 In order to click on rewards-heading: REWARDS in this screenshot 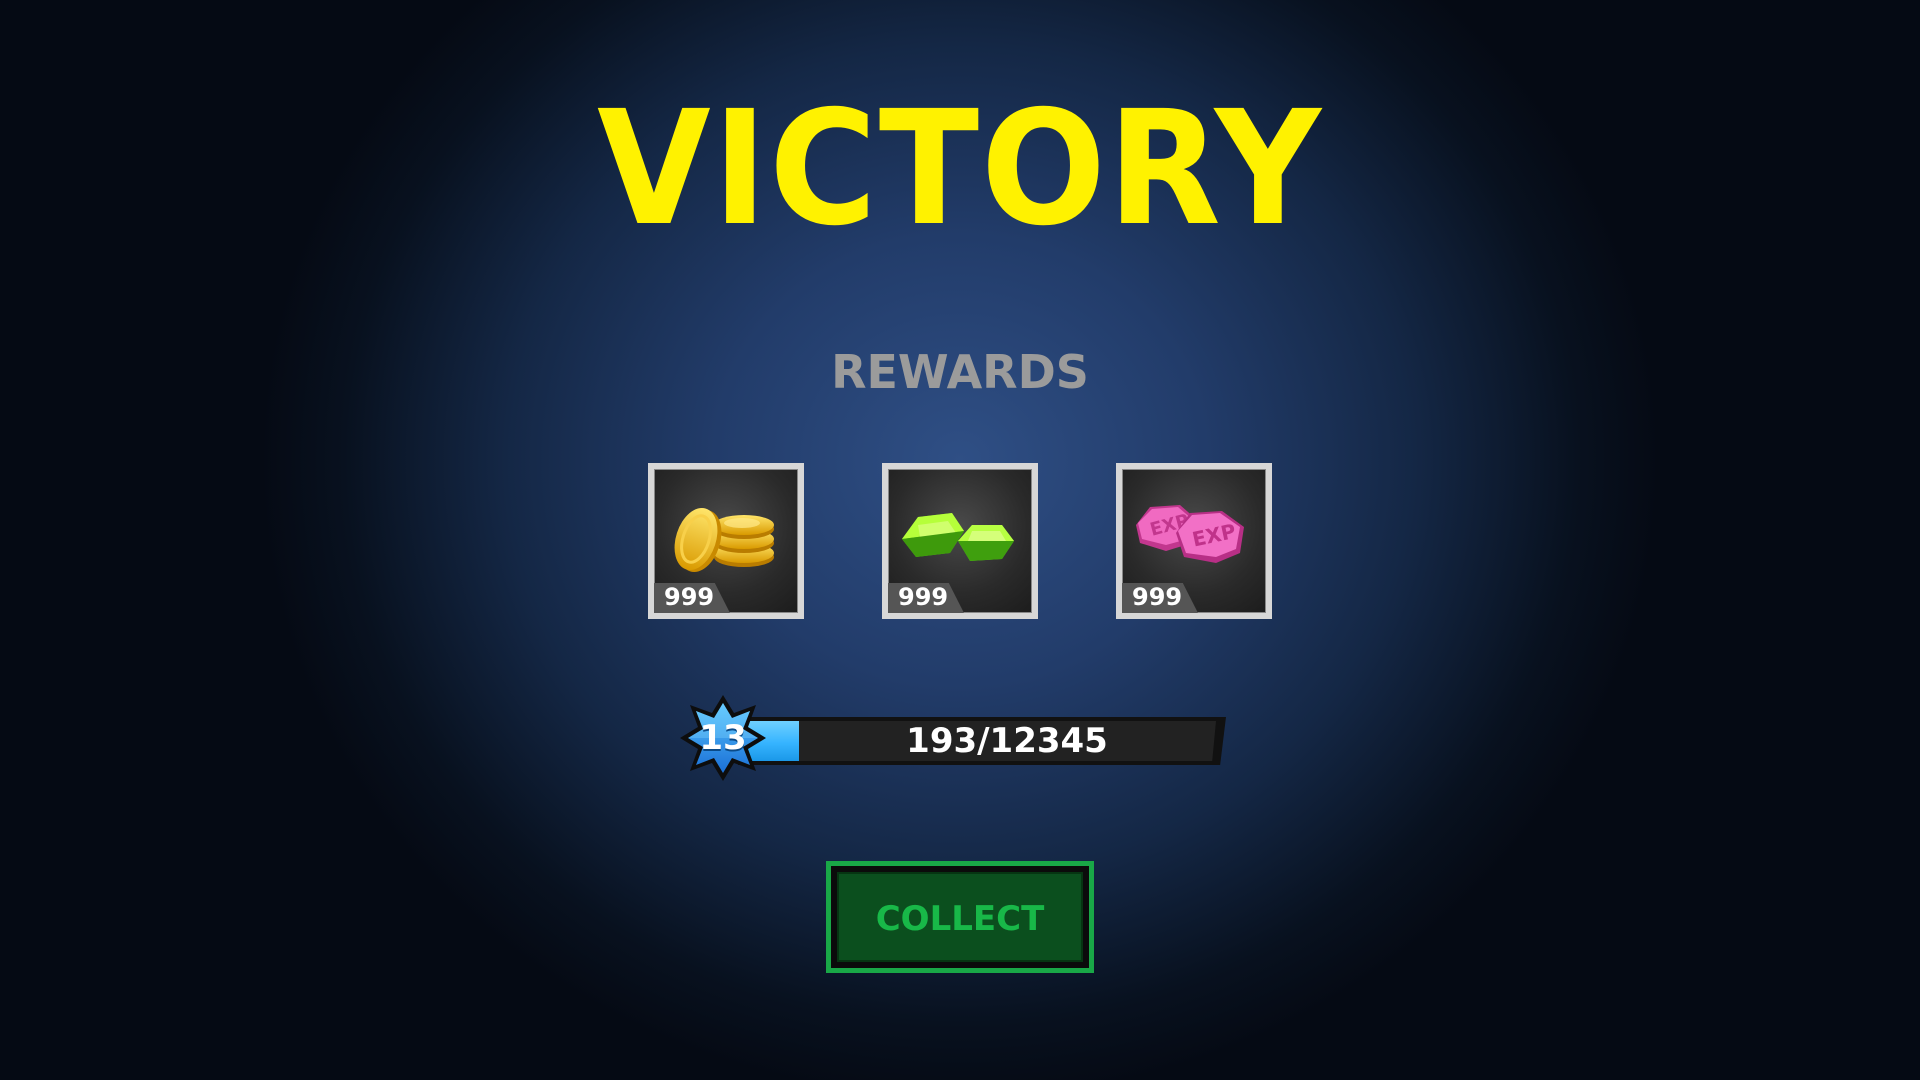, I will do `click(960, 372)`.